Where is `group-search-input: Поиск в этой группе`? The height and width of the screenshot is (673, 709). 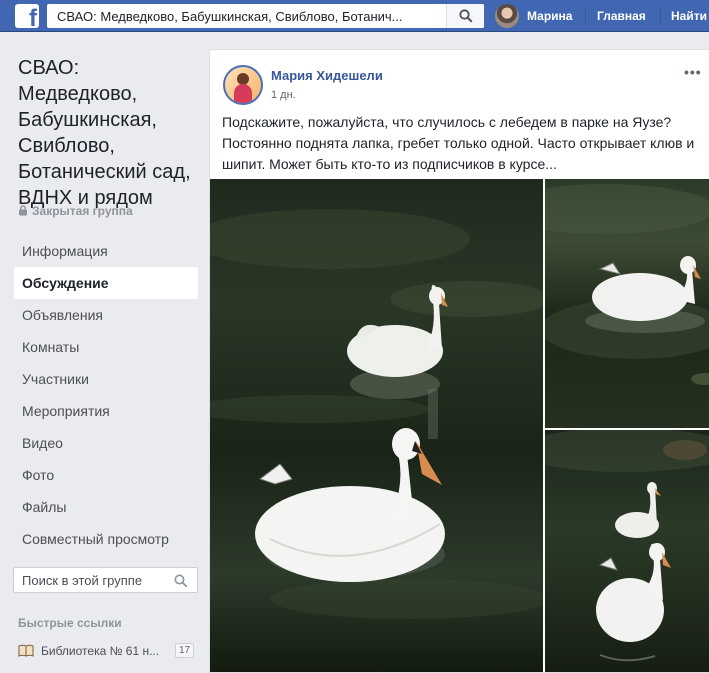
group-search-input: Поиск в этой группе is located at coordinates (105, 580).